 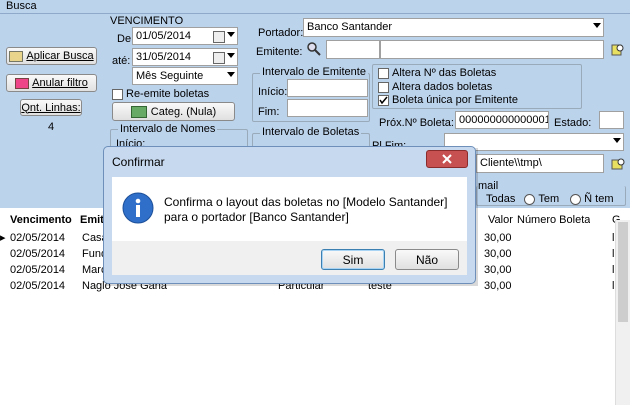 What do you see at coordinates (553, 220) in the screenshot?
I see `col-numero: Número Boleta` at bounding box center [553, 220].